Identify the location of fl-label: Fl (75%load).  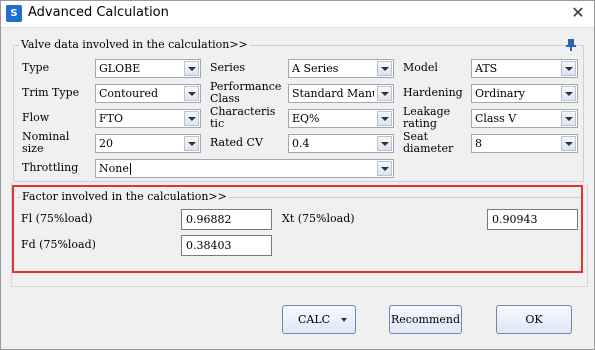
(57, 218).